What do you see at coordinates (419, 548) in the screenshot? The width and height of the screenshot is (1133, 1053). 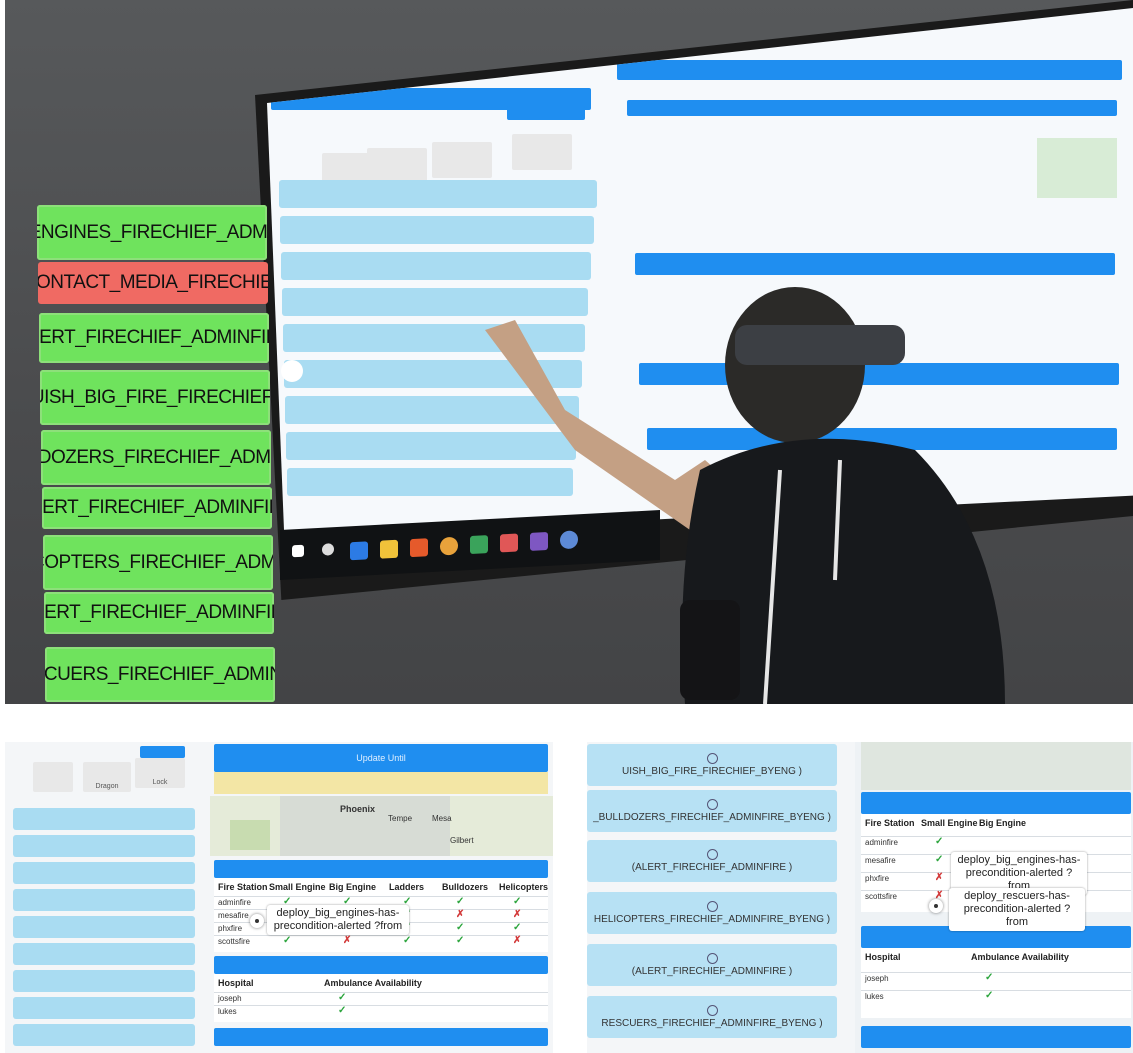 I see `office-icon` at bounding box center [419, 548].